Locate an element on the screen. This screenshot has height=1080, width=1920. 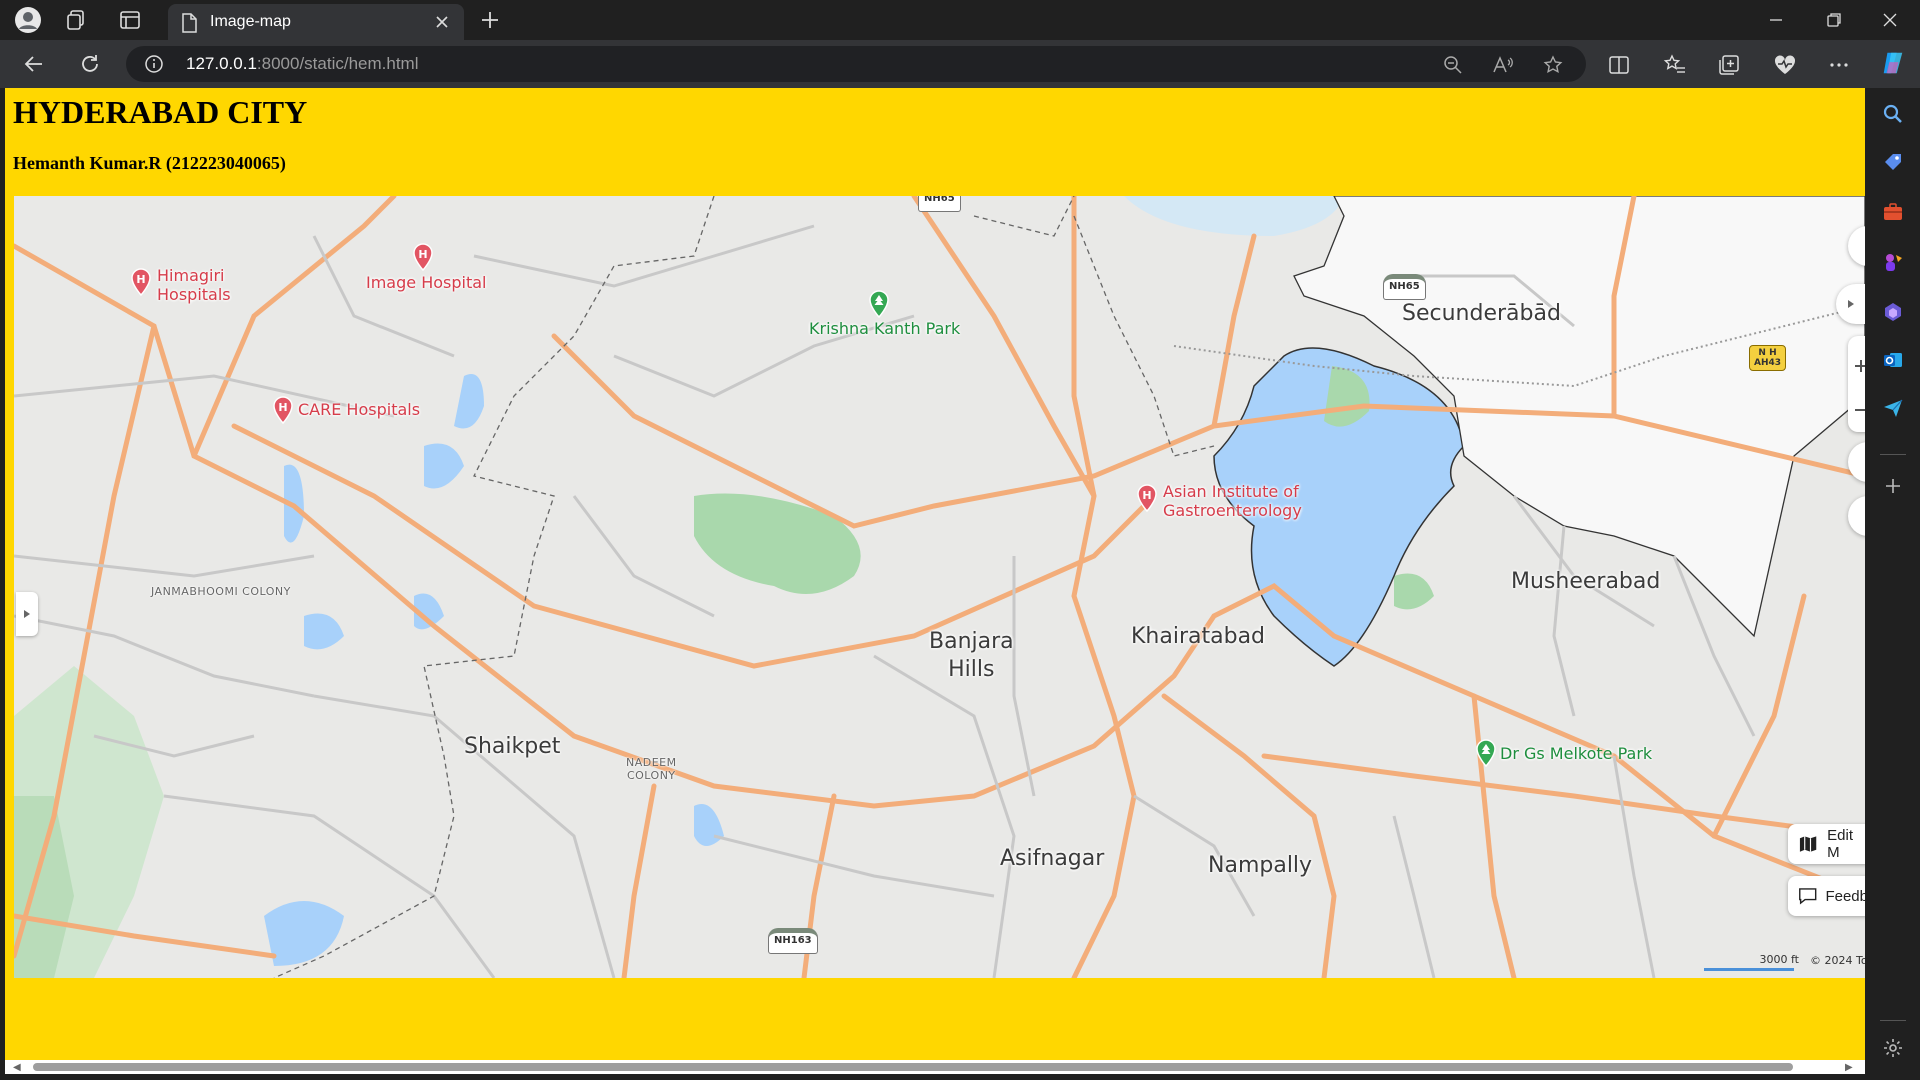
close-tab-icon is located at coordinates (442, 22).